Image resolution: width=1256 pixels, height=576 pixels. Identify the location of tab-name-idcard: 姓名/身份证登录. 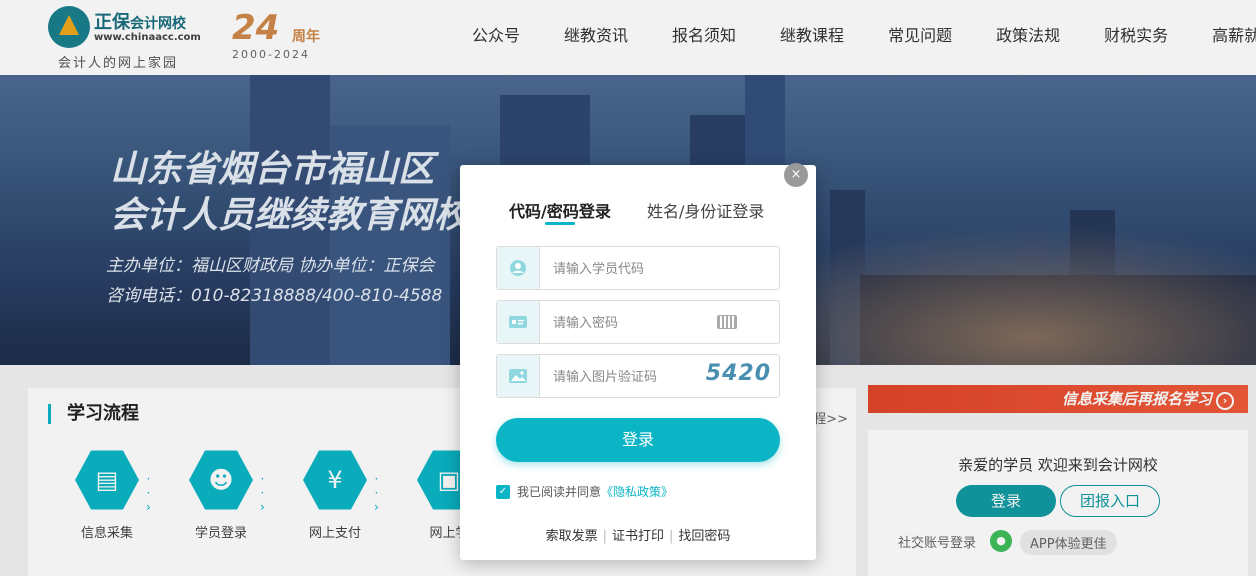
(705, 210).